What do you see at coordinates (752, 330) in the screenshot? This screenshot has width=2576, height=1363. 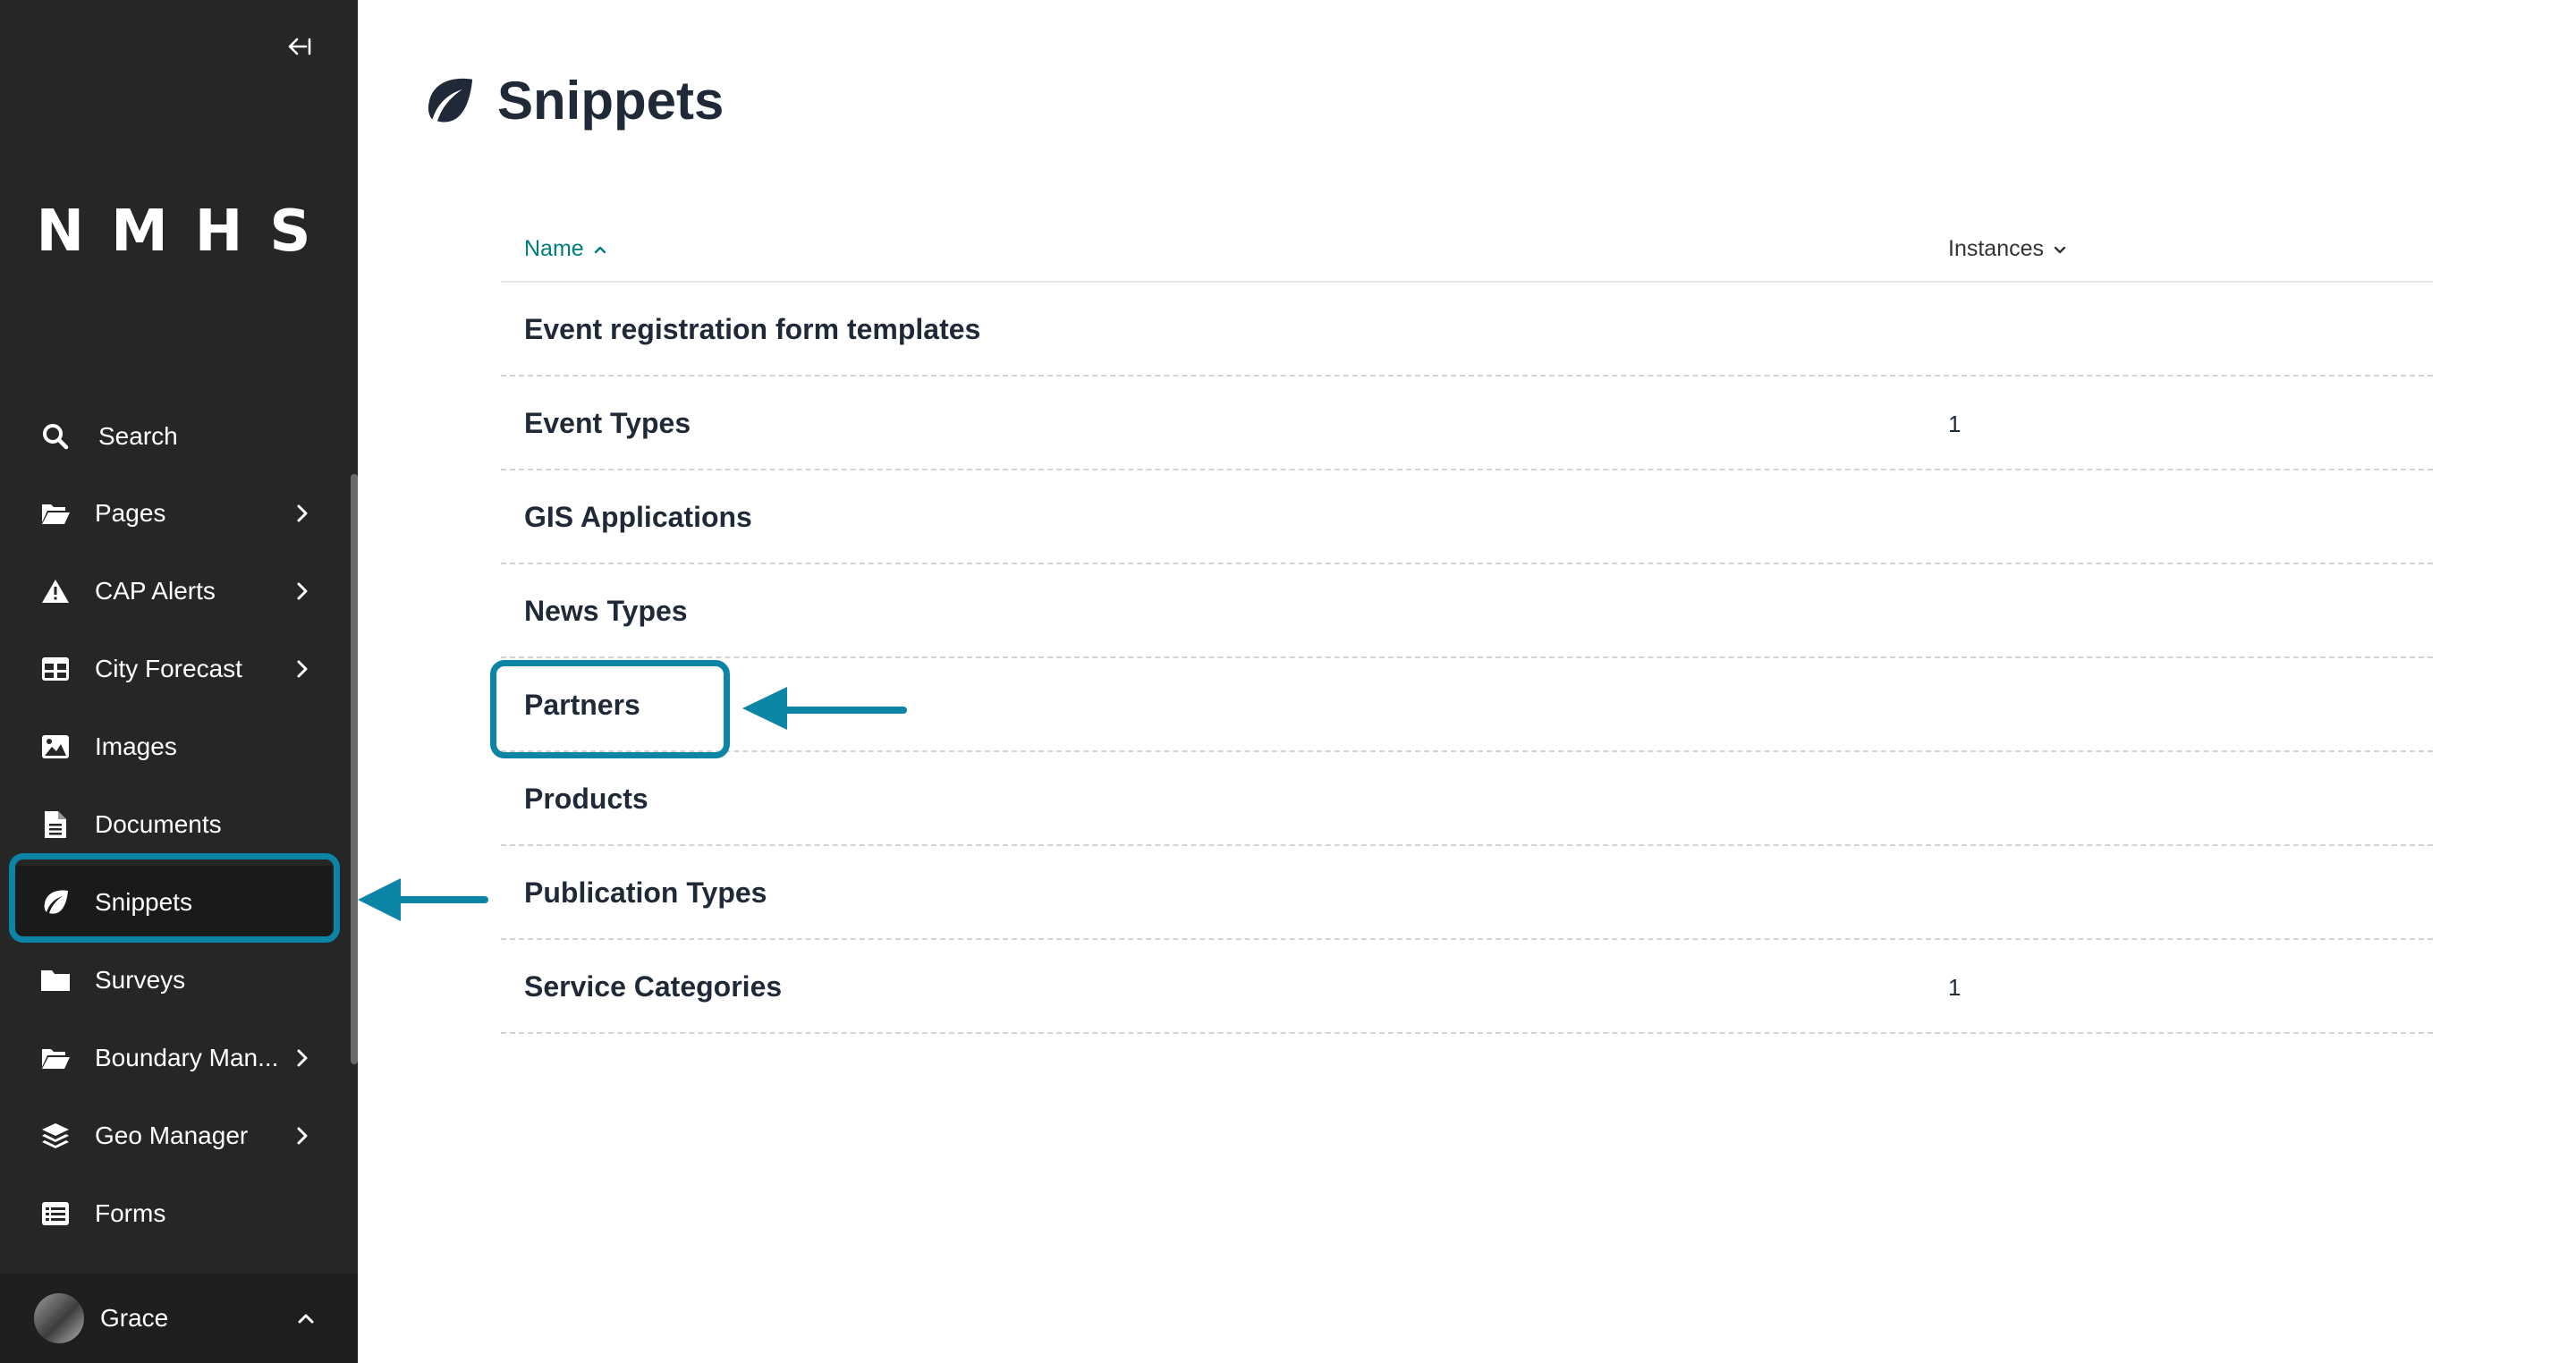 I see `snippet-name-link: Event registration form templates` at bounding box center [752, 330].